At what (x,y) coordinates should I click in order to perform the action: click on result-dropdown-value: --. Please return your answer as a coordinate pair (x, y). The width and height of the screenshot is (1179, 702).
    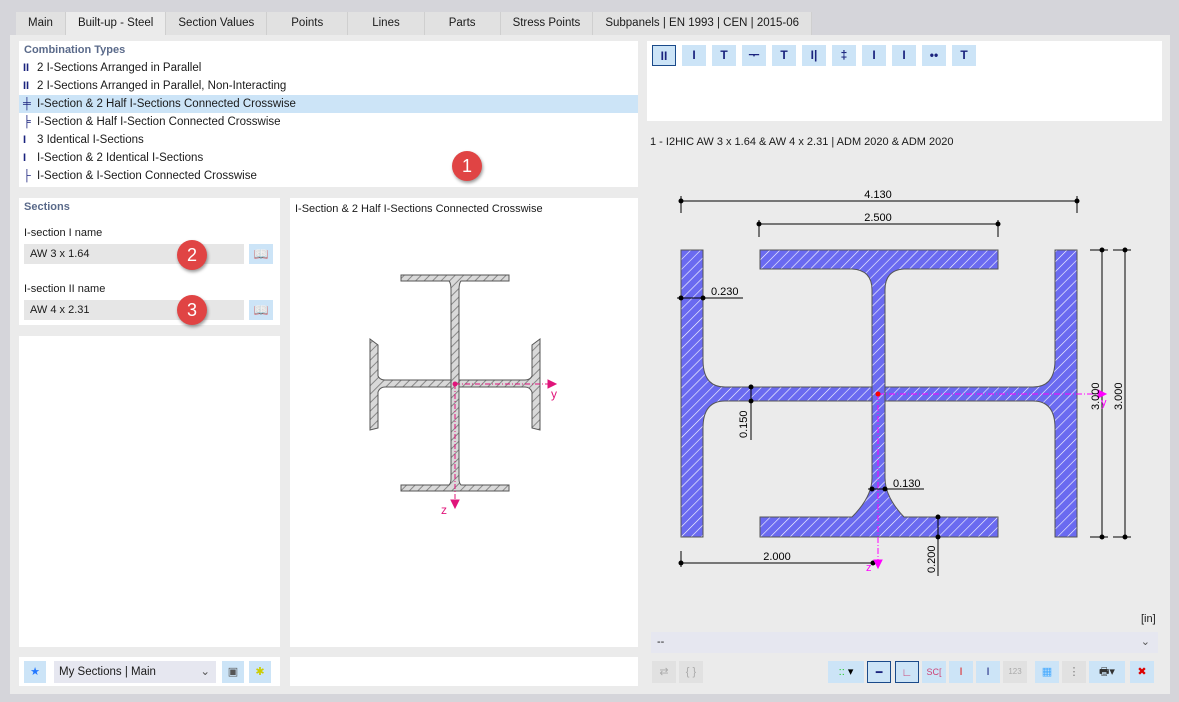
    Looking at the image, I should click on (661, 642).